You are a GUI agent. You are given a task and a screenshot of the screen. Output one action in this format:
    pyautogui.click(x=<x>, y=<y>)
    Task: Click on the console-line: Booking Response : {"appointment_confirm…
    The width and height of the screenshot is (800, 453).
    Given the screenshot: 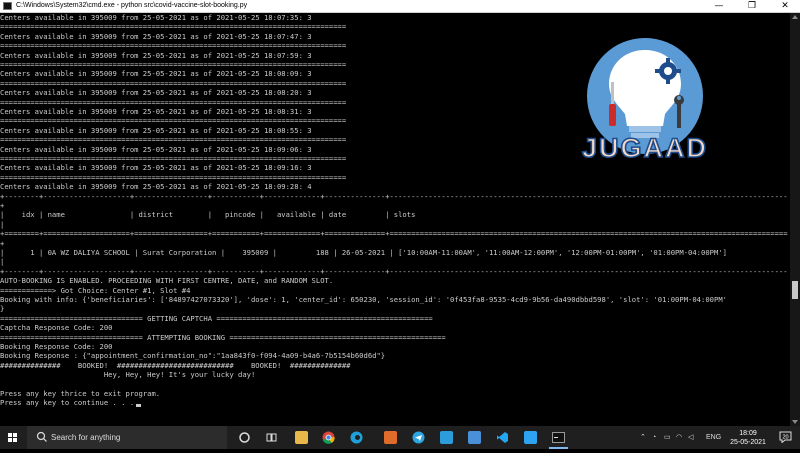 What is the action you would take?
    pyautogui.click(x=193, y=356)
    